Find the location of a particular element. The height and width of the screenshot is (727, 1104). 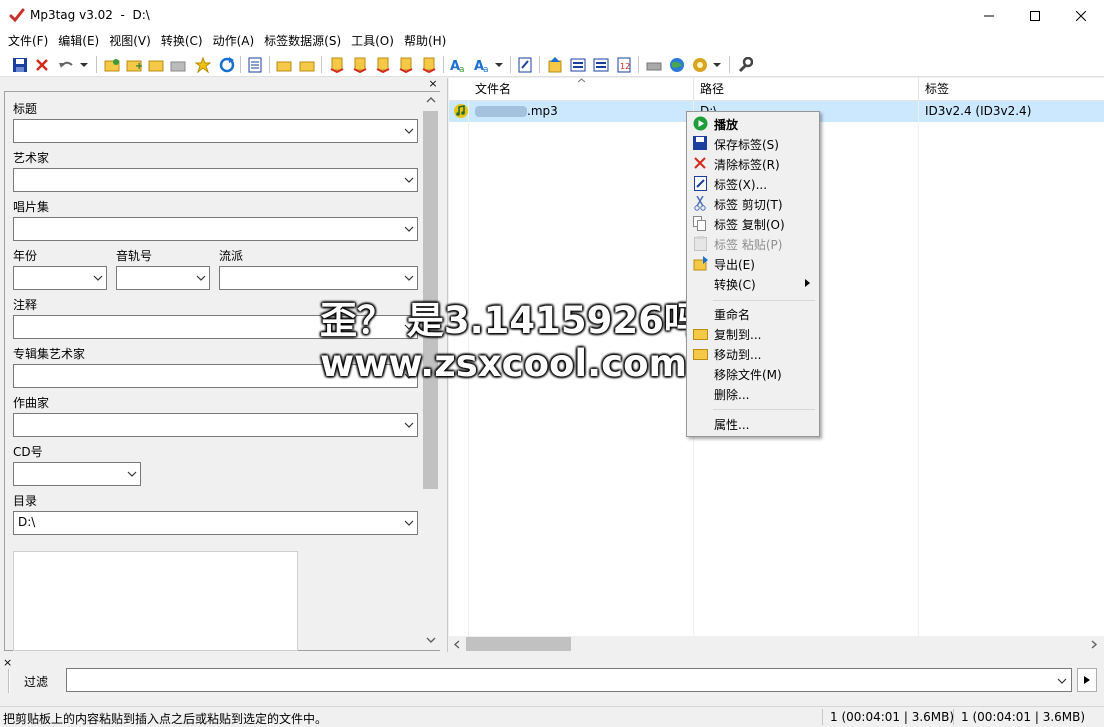

export-icon is located at coordinates (555, 65).